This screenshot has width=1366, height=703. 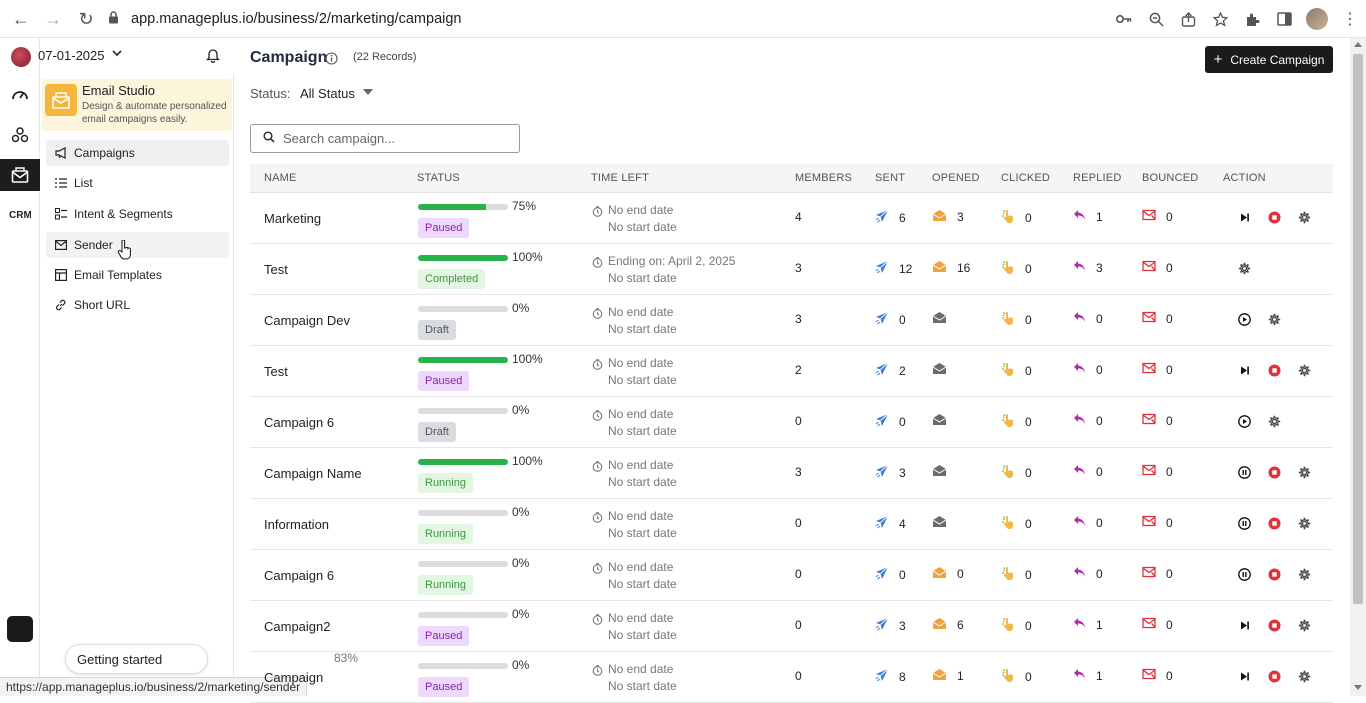 What do you see at coordinates (1157, 573) in the screenshot?
I see `bounced-metric: 0` at bounding box center [1157, 573].